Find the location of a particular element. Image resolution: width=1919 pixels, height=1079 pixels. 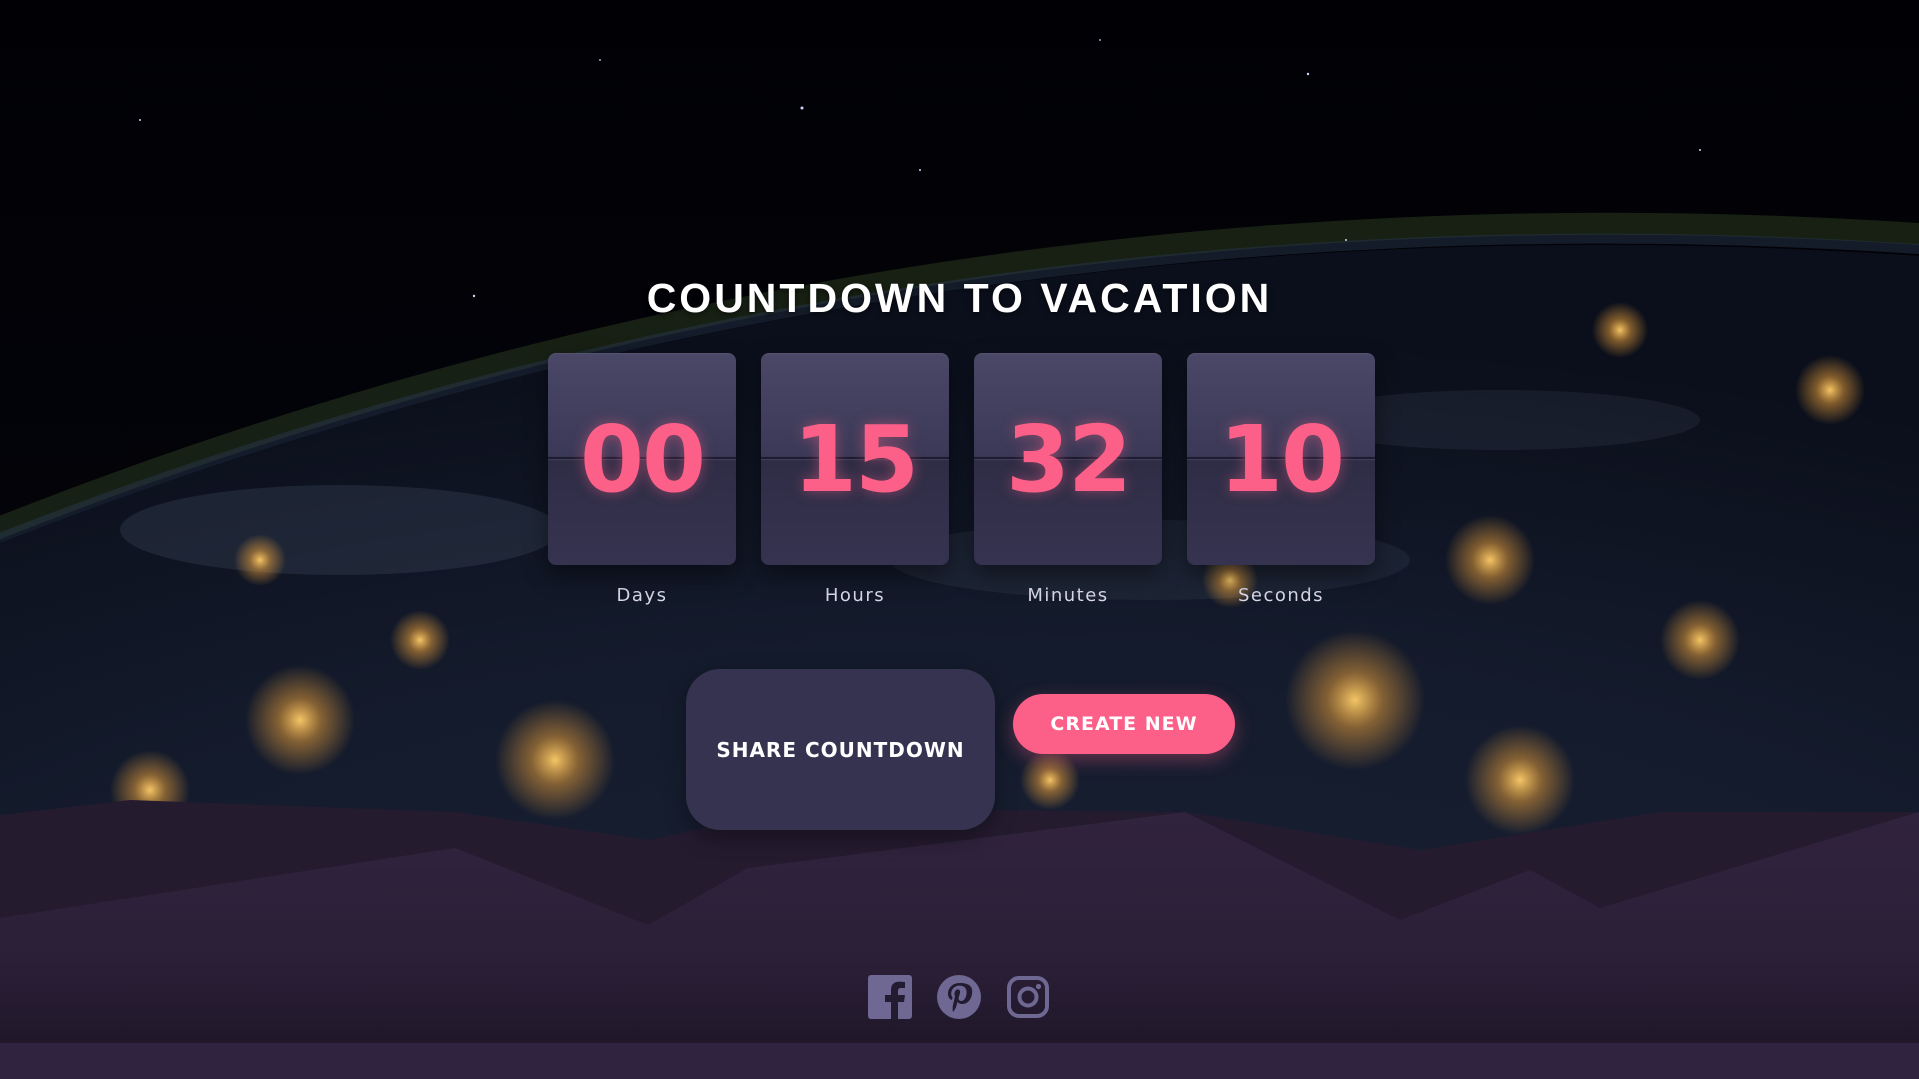

instagram-icon is located at coordinates (1028, 997).